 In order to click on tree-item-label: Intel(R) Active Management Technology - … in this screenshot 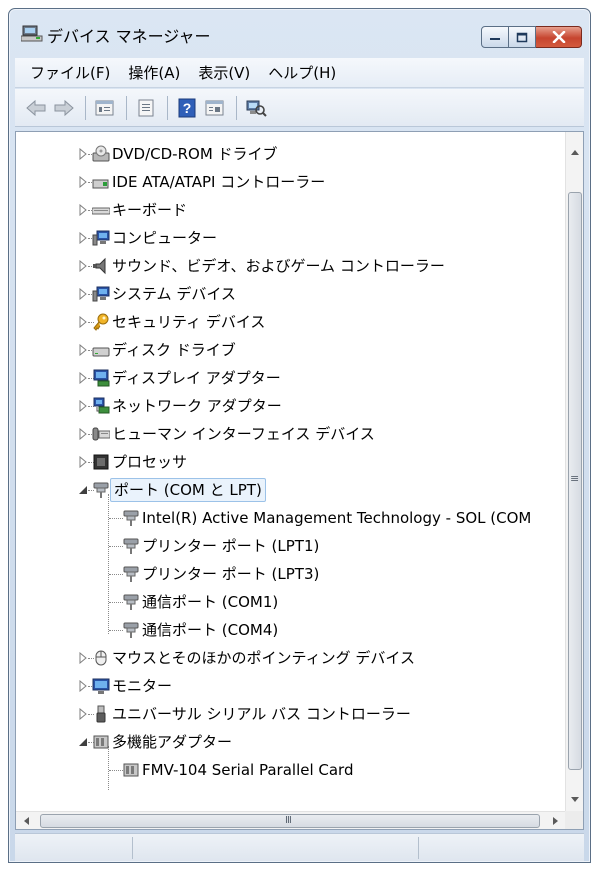, I will do `click(337, 518)`.